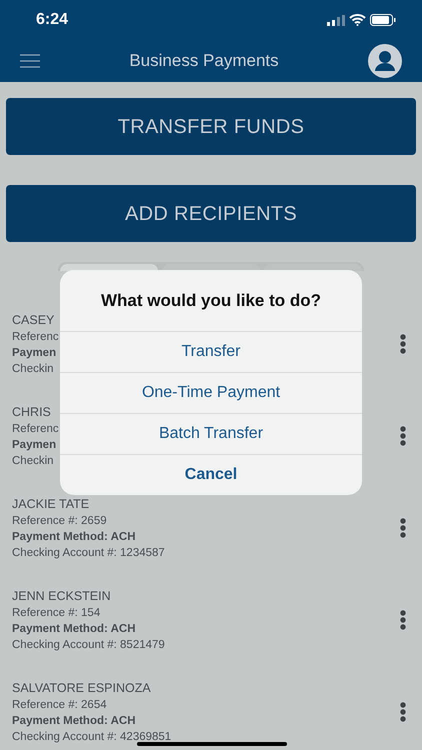 The height and width of the screenshot is (750, 422). I want to click on dialog-title: What would you like to do?, so click(211, 301).